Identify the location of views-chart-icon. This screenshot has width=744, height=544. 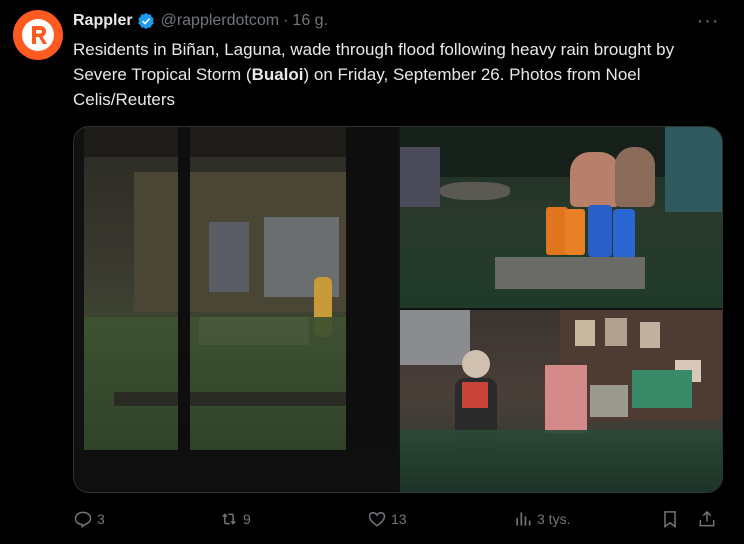
(523, 519).